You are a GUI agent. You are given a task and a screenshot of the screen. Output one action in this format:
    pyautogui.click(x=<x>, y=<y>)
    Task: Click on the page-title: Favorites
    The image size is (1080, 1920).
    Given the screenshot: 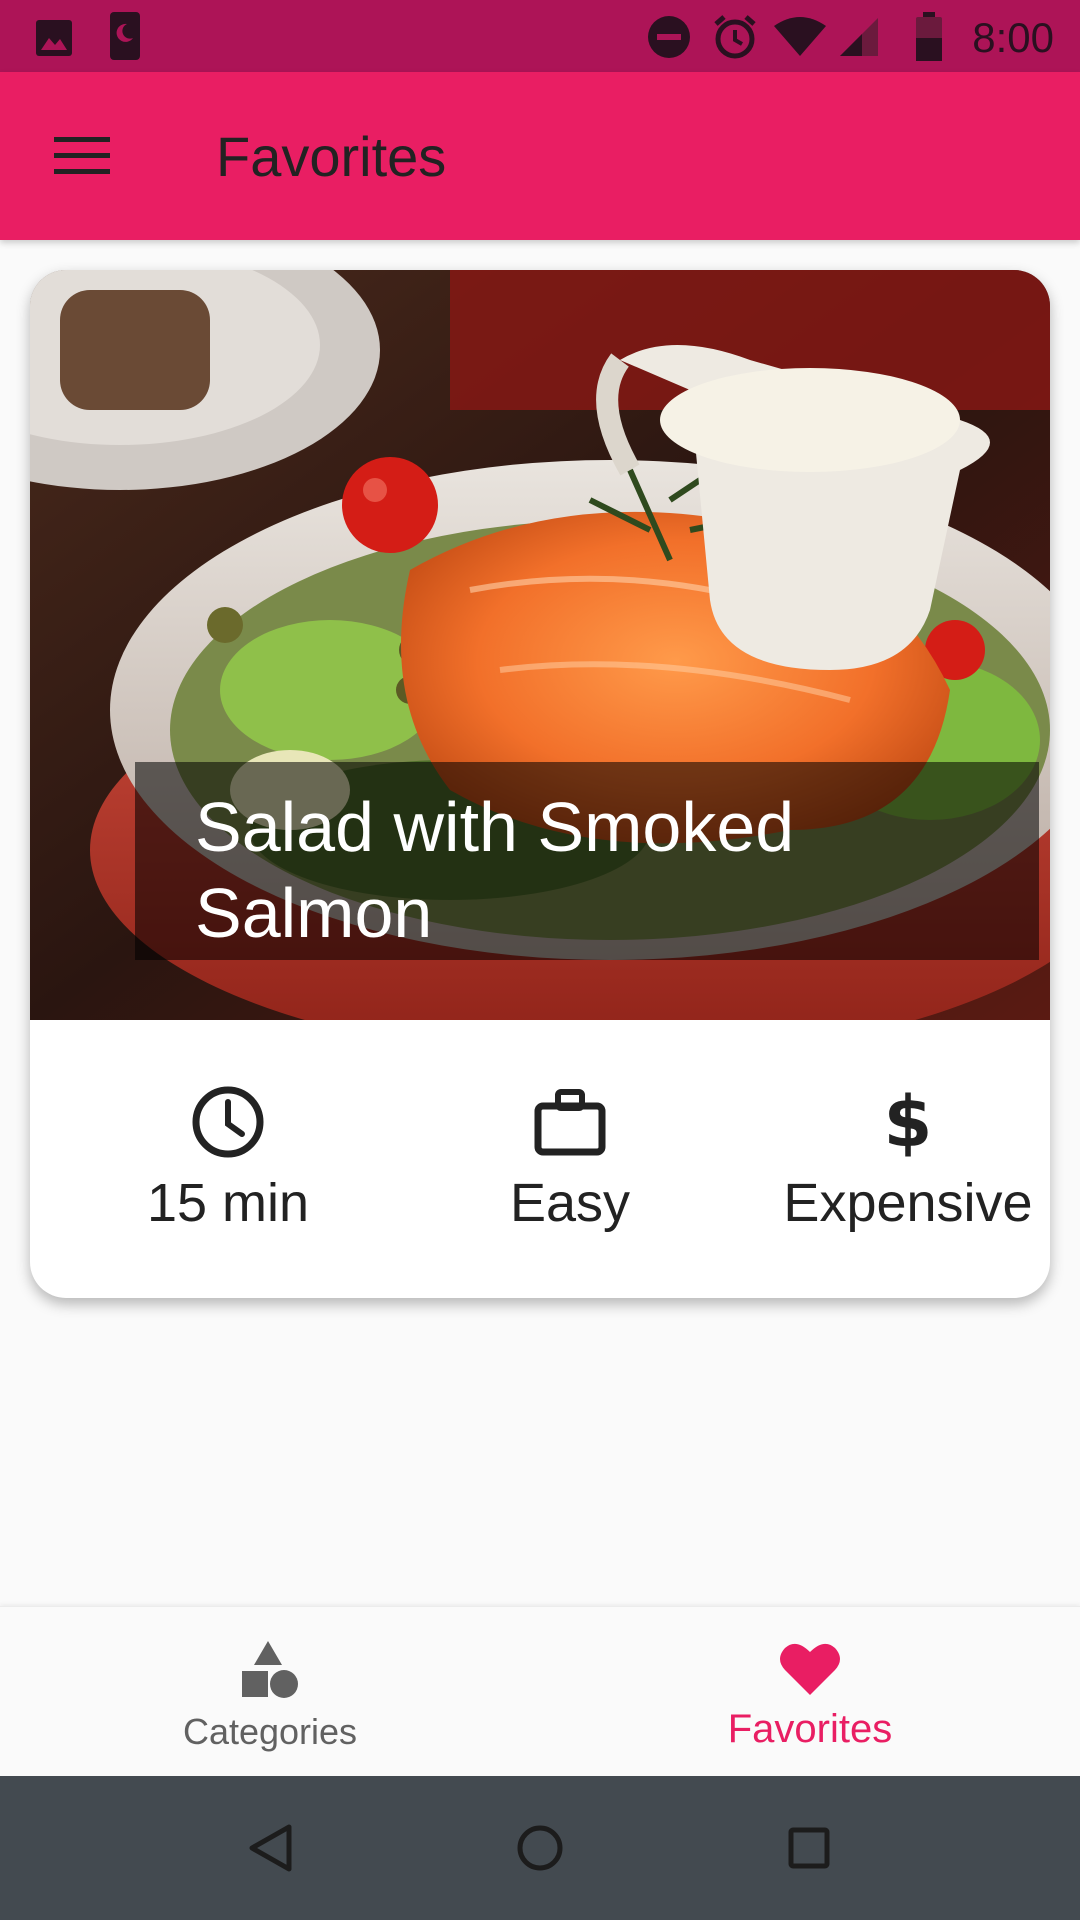 What is the action you would take?
    pyautogui.click(x=331, y=156)
    